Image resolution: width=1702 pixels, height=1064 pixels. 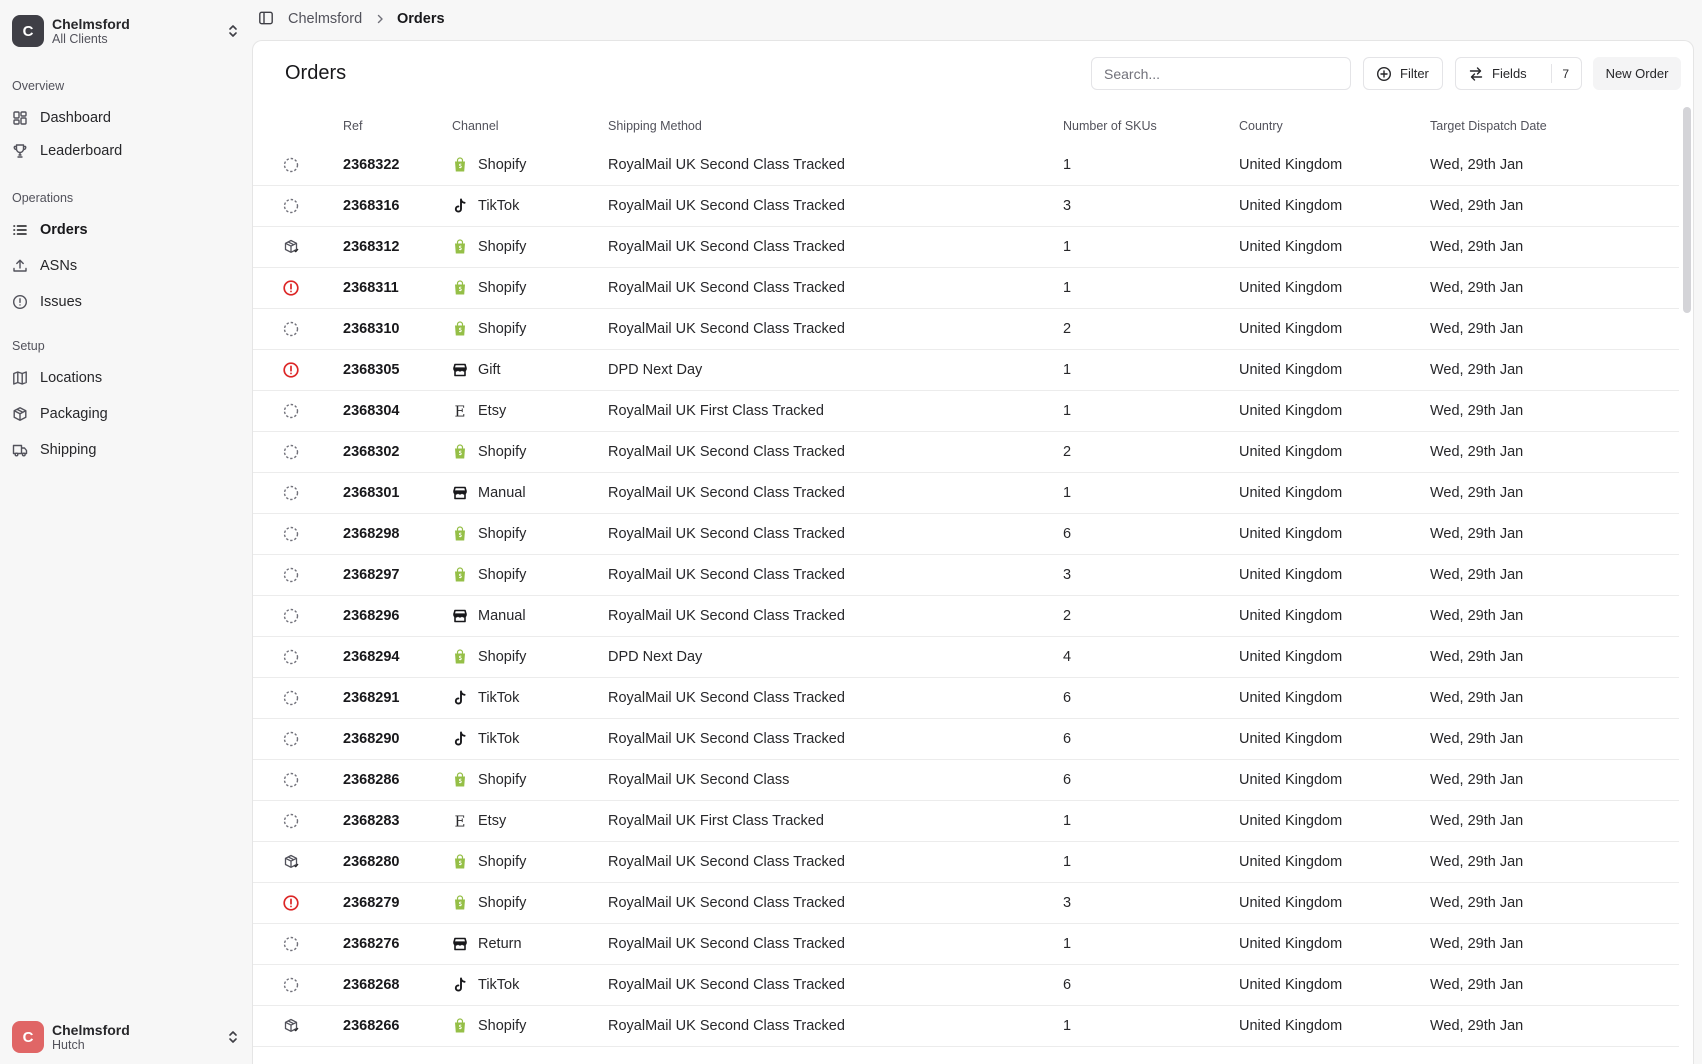 I want to click on order-channel: Etsy, so click(x=492, y=411).